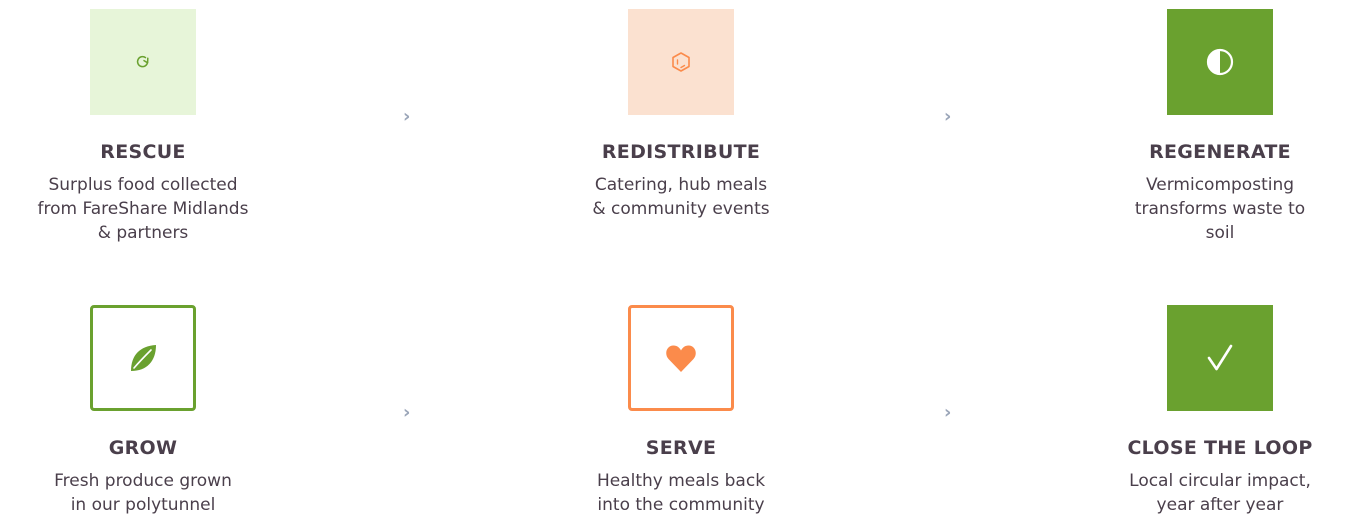 The image size is (1345, 520). I want to click on step-description: Catering, hub meals & community events, so click(681, 197).